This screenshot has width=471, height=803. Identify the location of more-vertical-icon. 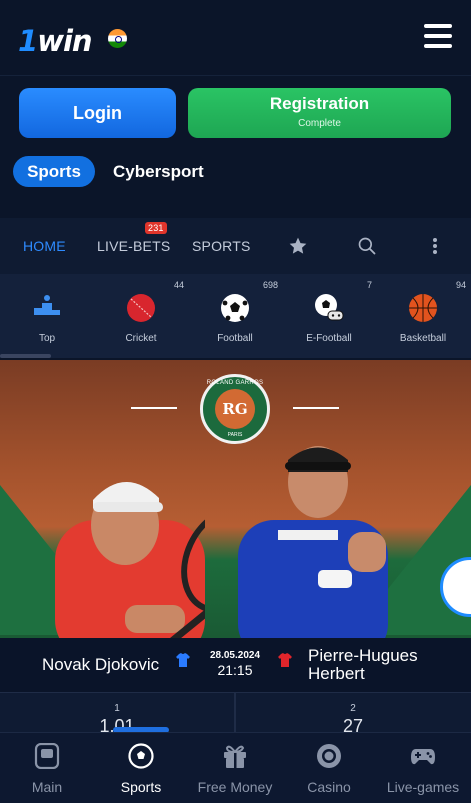
(435, 246).